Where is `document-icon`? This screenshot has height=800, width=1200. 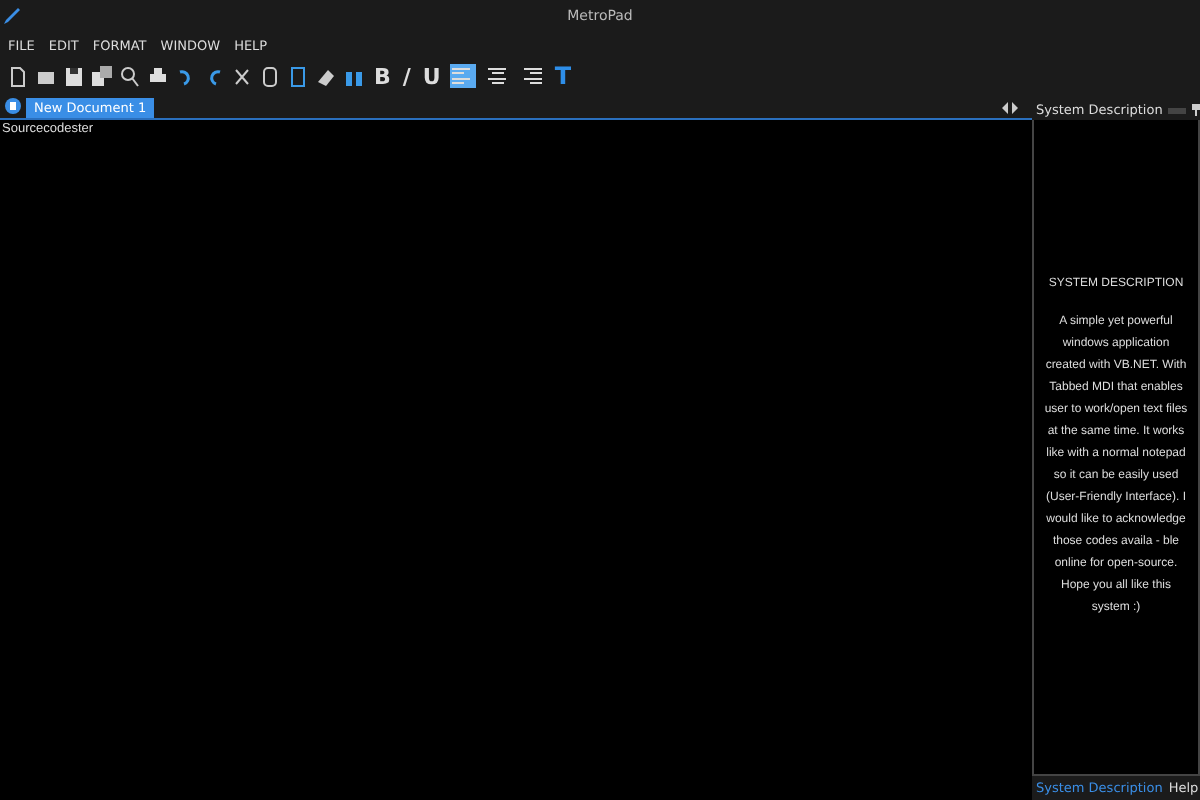 document-icon is located at coordinates (13, 106).